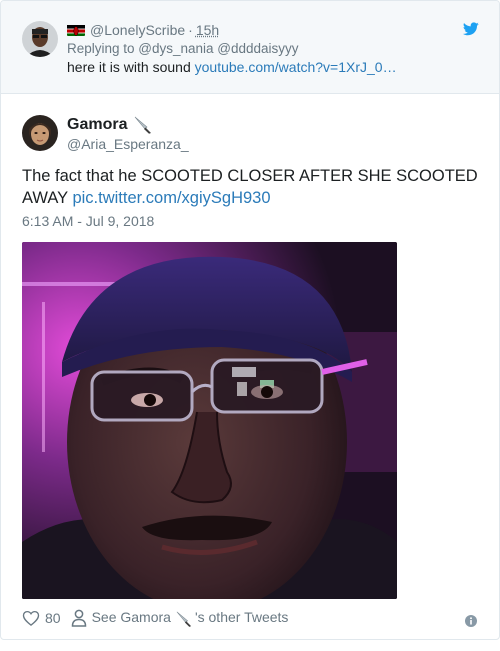 The width and height of the screenshot is (500, 651). What do you see at coordinates (471, 29) in the screenshot?
I see `twitter-bird-icon` at bounding box center [471, 29].